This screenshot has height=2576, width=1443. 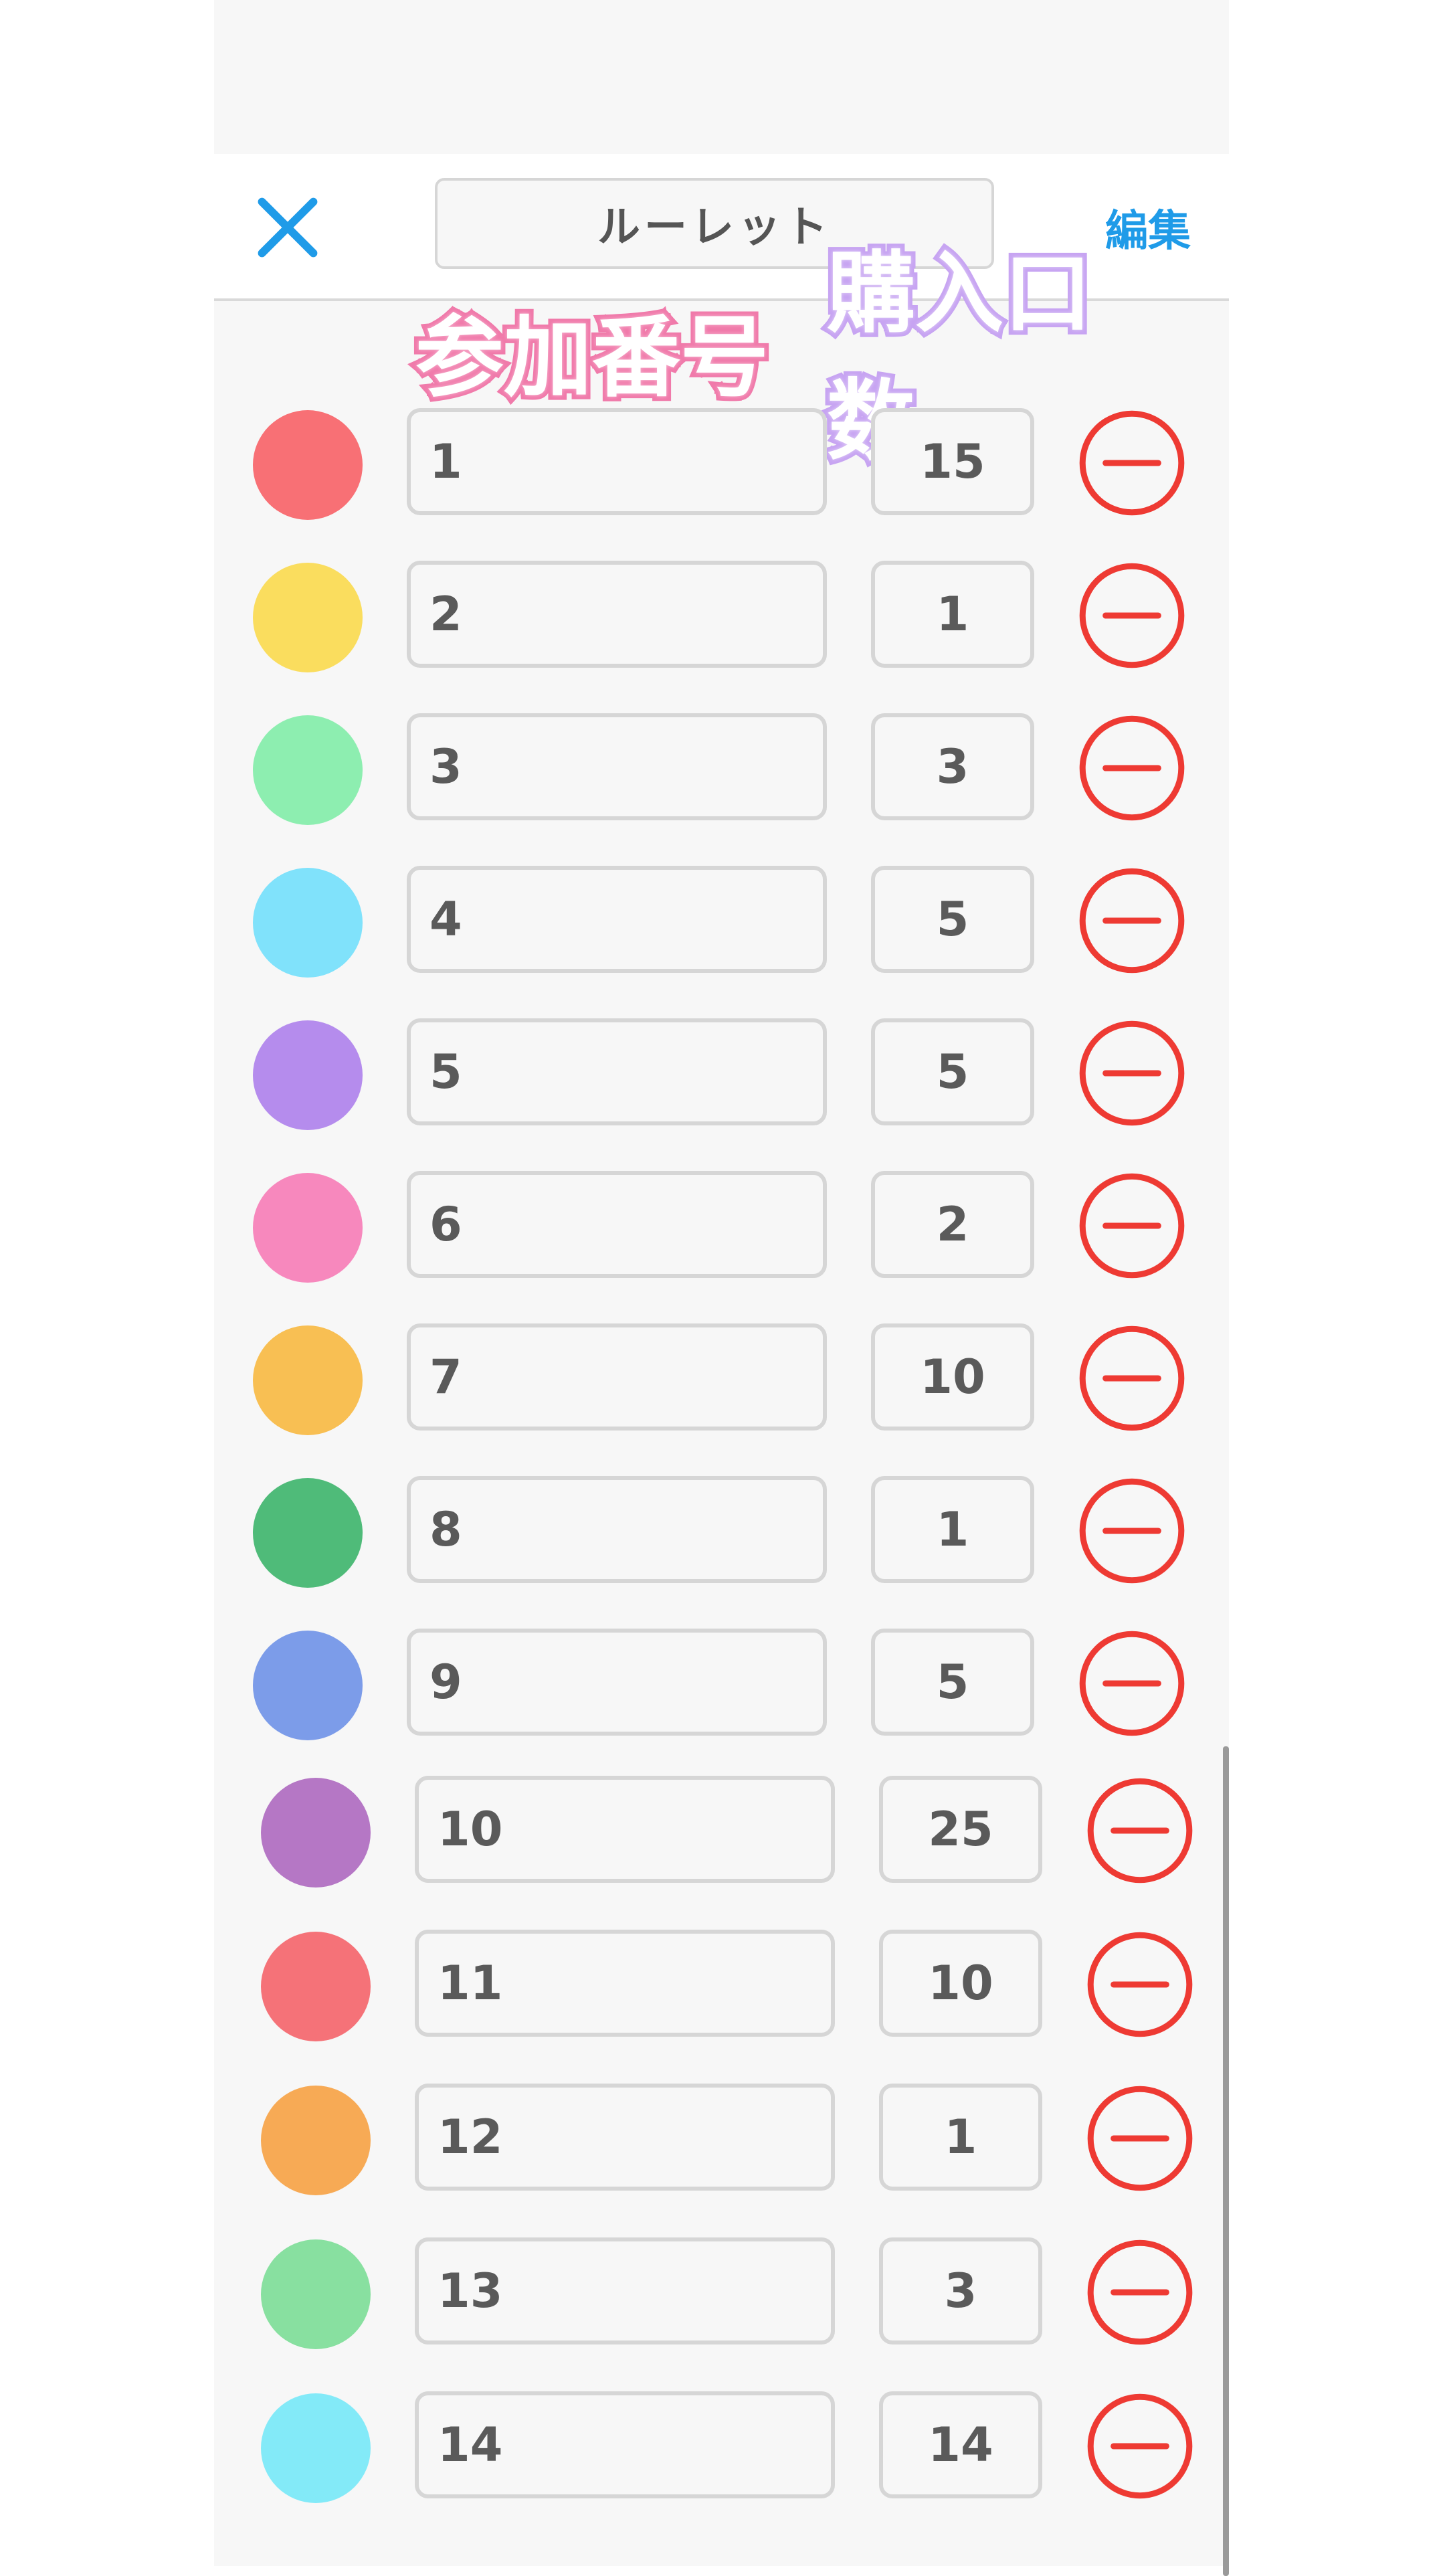 I want to click on participant-number-field: 1, so click(x=617, y=461).